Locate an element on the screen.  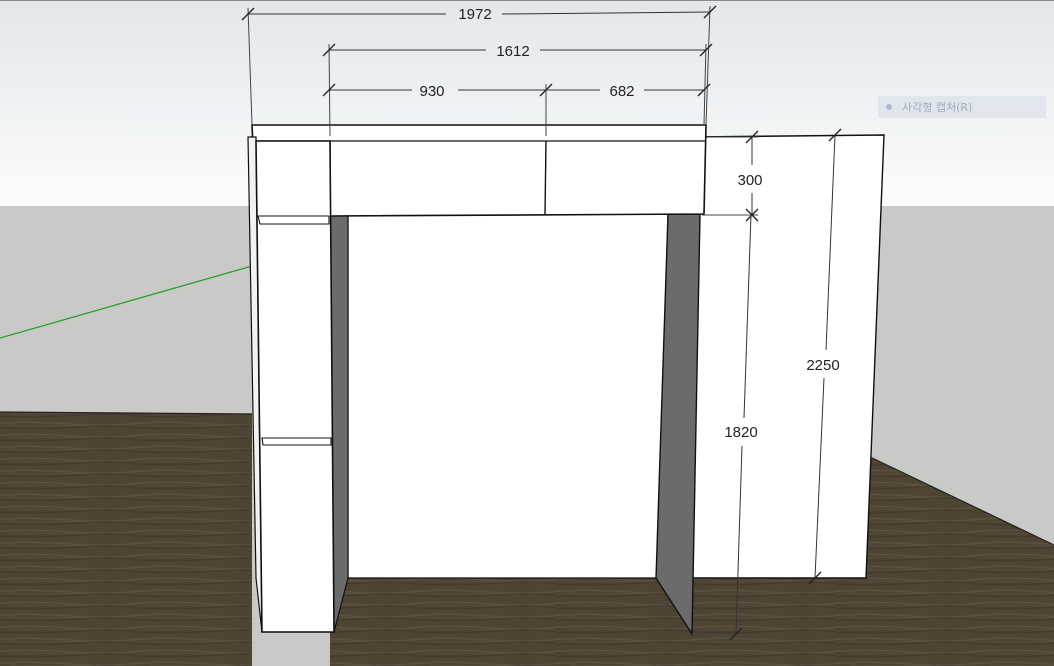
capture-icon is located at coordinates (889, 107).